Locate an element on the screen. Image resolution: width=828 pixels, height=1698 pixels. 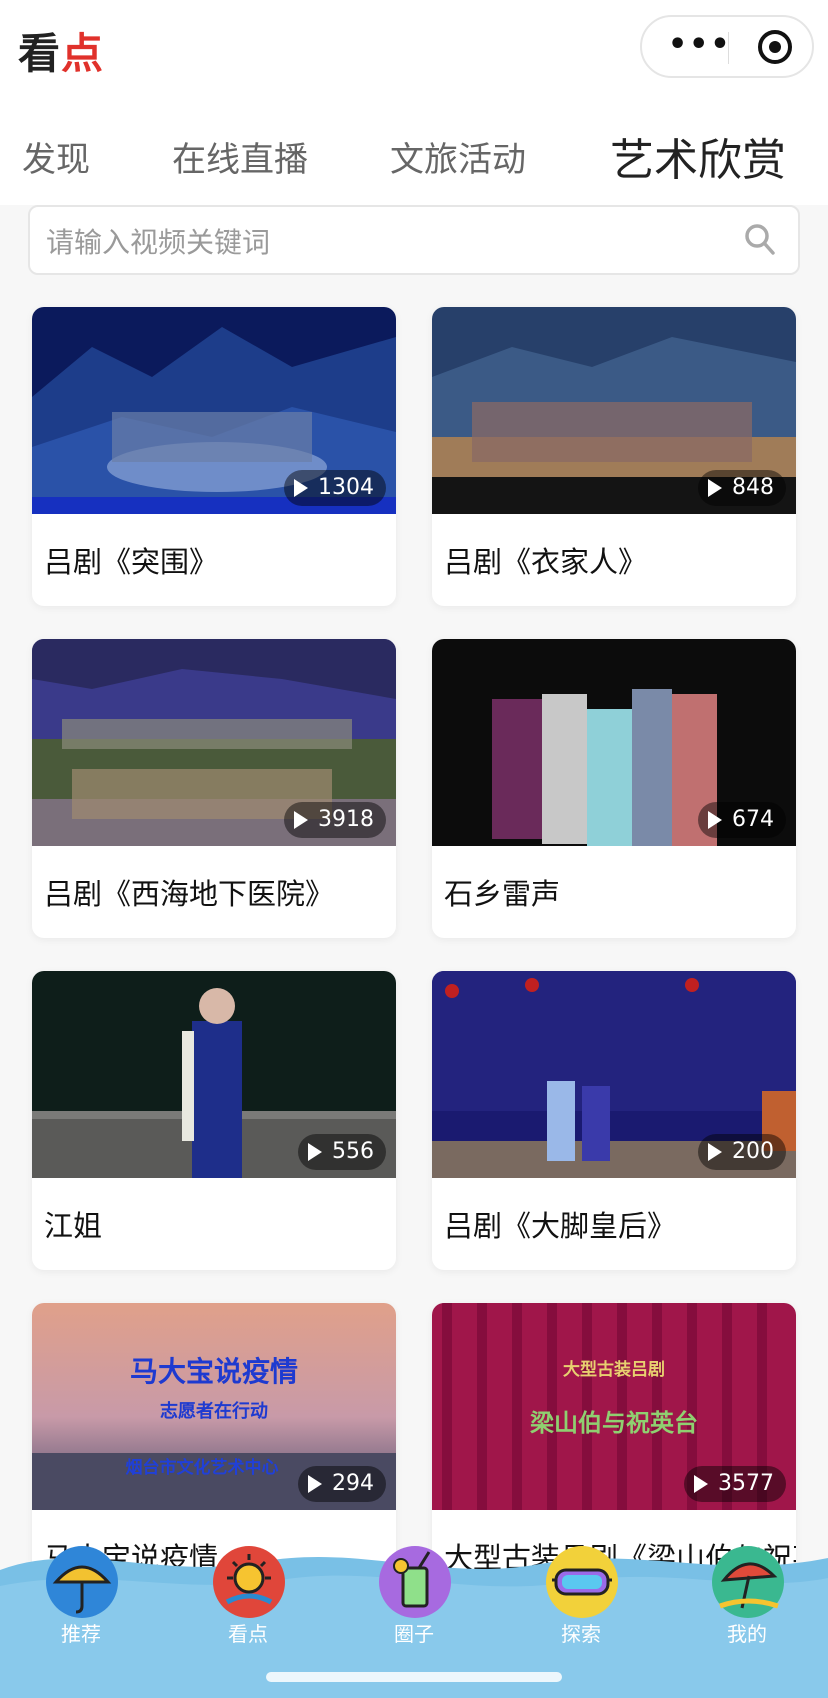
sun-icon is located at coordinates (249, 1582).